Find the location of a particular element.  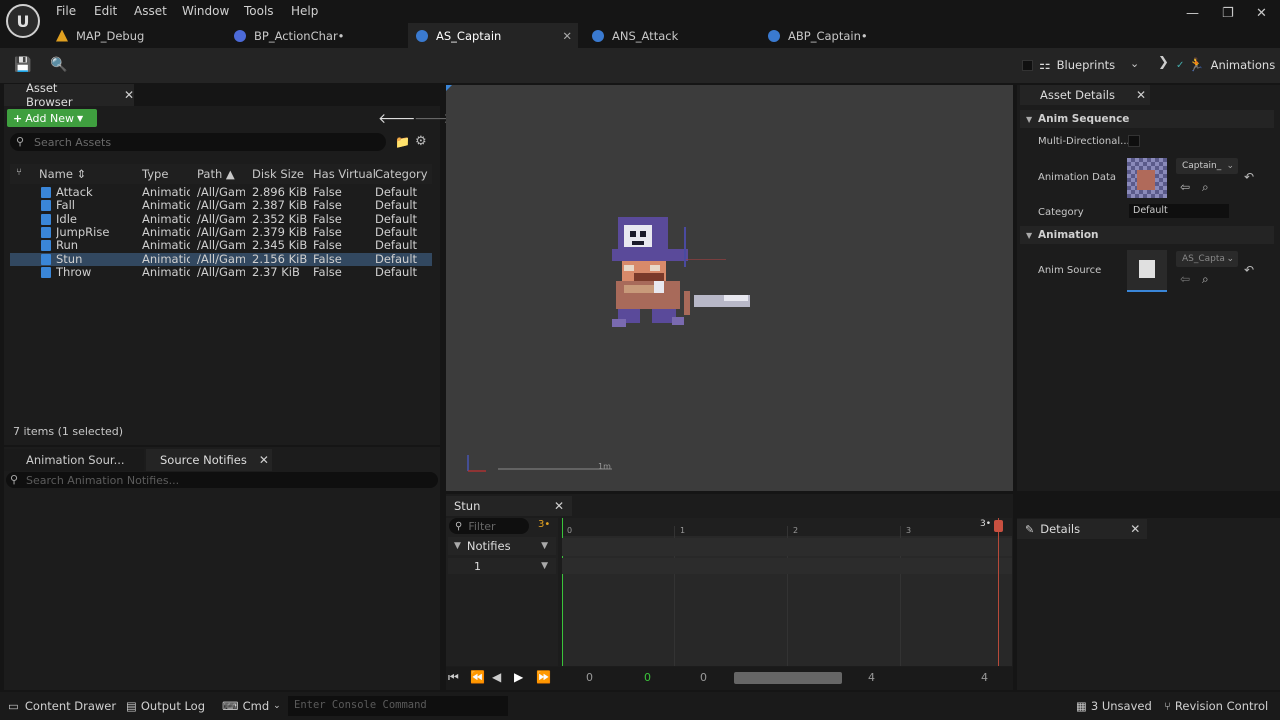

animations-mode-button: ✓ 🏃 Animations is located at coordinates (1225, 65).